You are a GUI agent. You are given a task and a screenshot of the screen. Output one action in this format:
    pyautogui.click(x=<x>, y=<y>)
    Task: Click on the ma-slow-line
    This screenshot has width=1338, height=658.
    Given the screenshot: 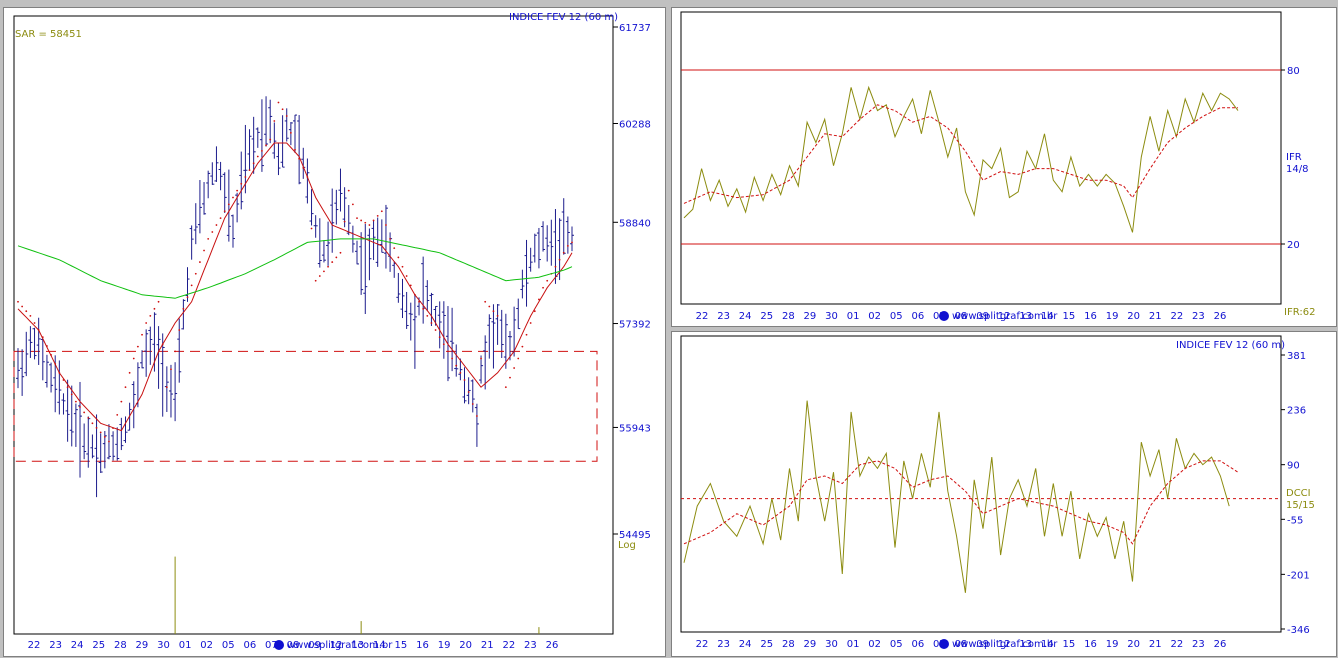 What is the action you would take?
    pyautogui.click(x=295, y=268)
    